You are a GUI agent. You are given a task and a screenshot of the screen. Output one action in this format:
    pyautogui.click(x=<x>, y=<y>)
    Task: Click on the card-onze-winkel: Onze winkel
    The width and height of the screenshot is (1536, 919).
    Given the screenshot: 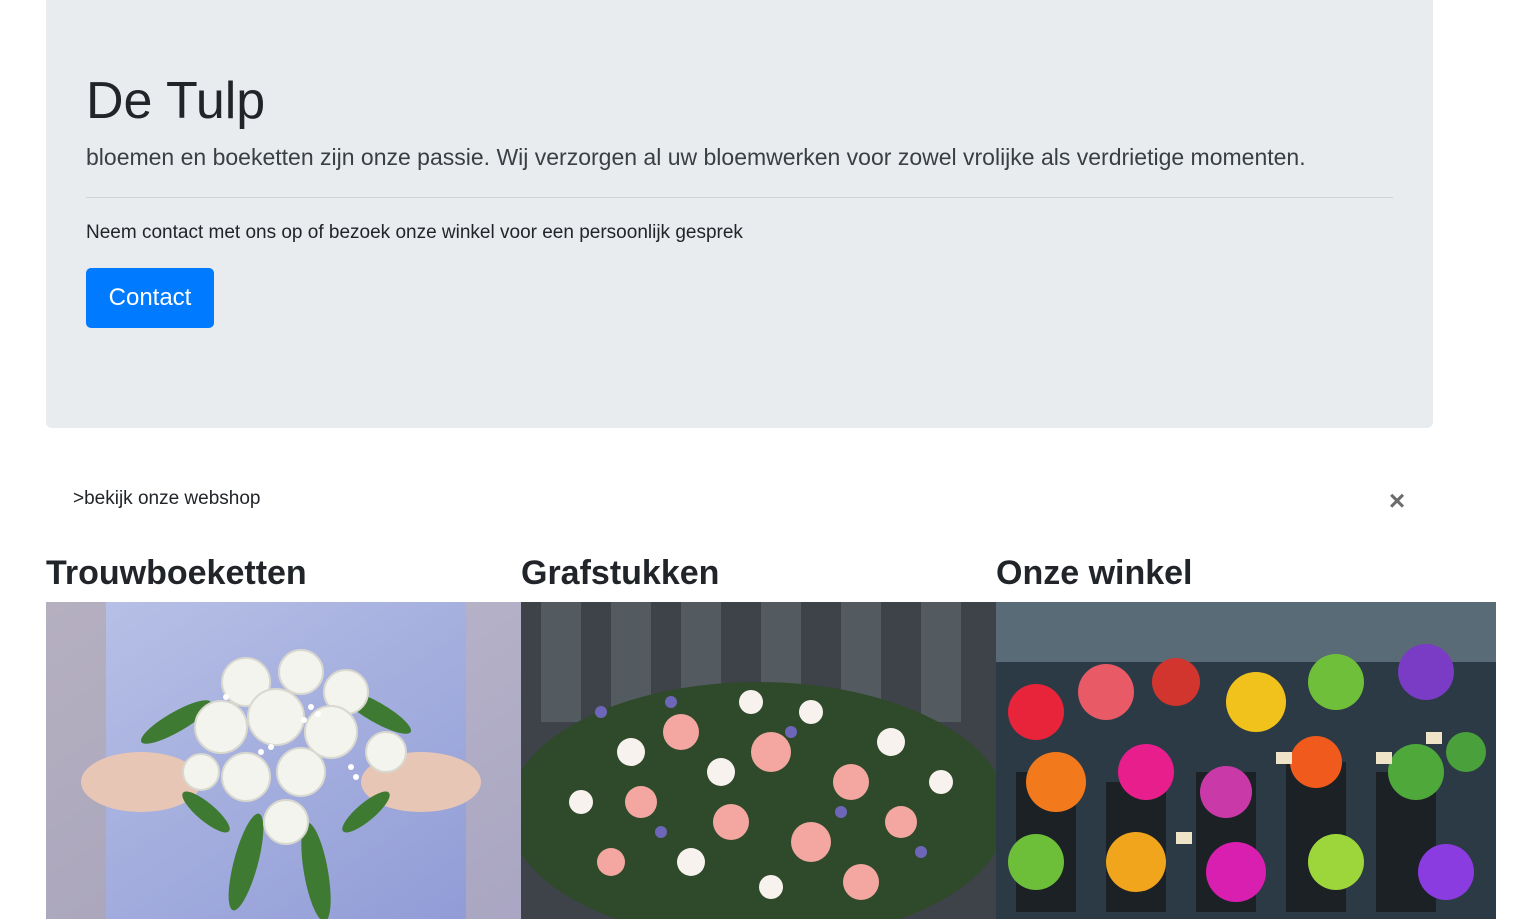 What is the action you would take?
    pyautogui.click(x=1246, y=733)
    